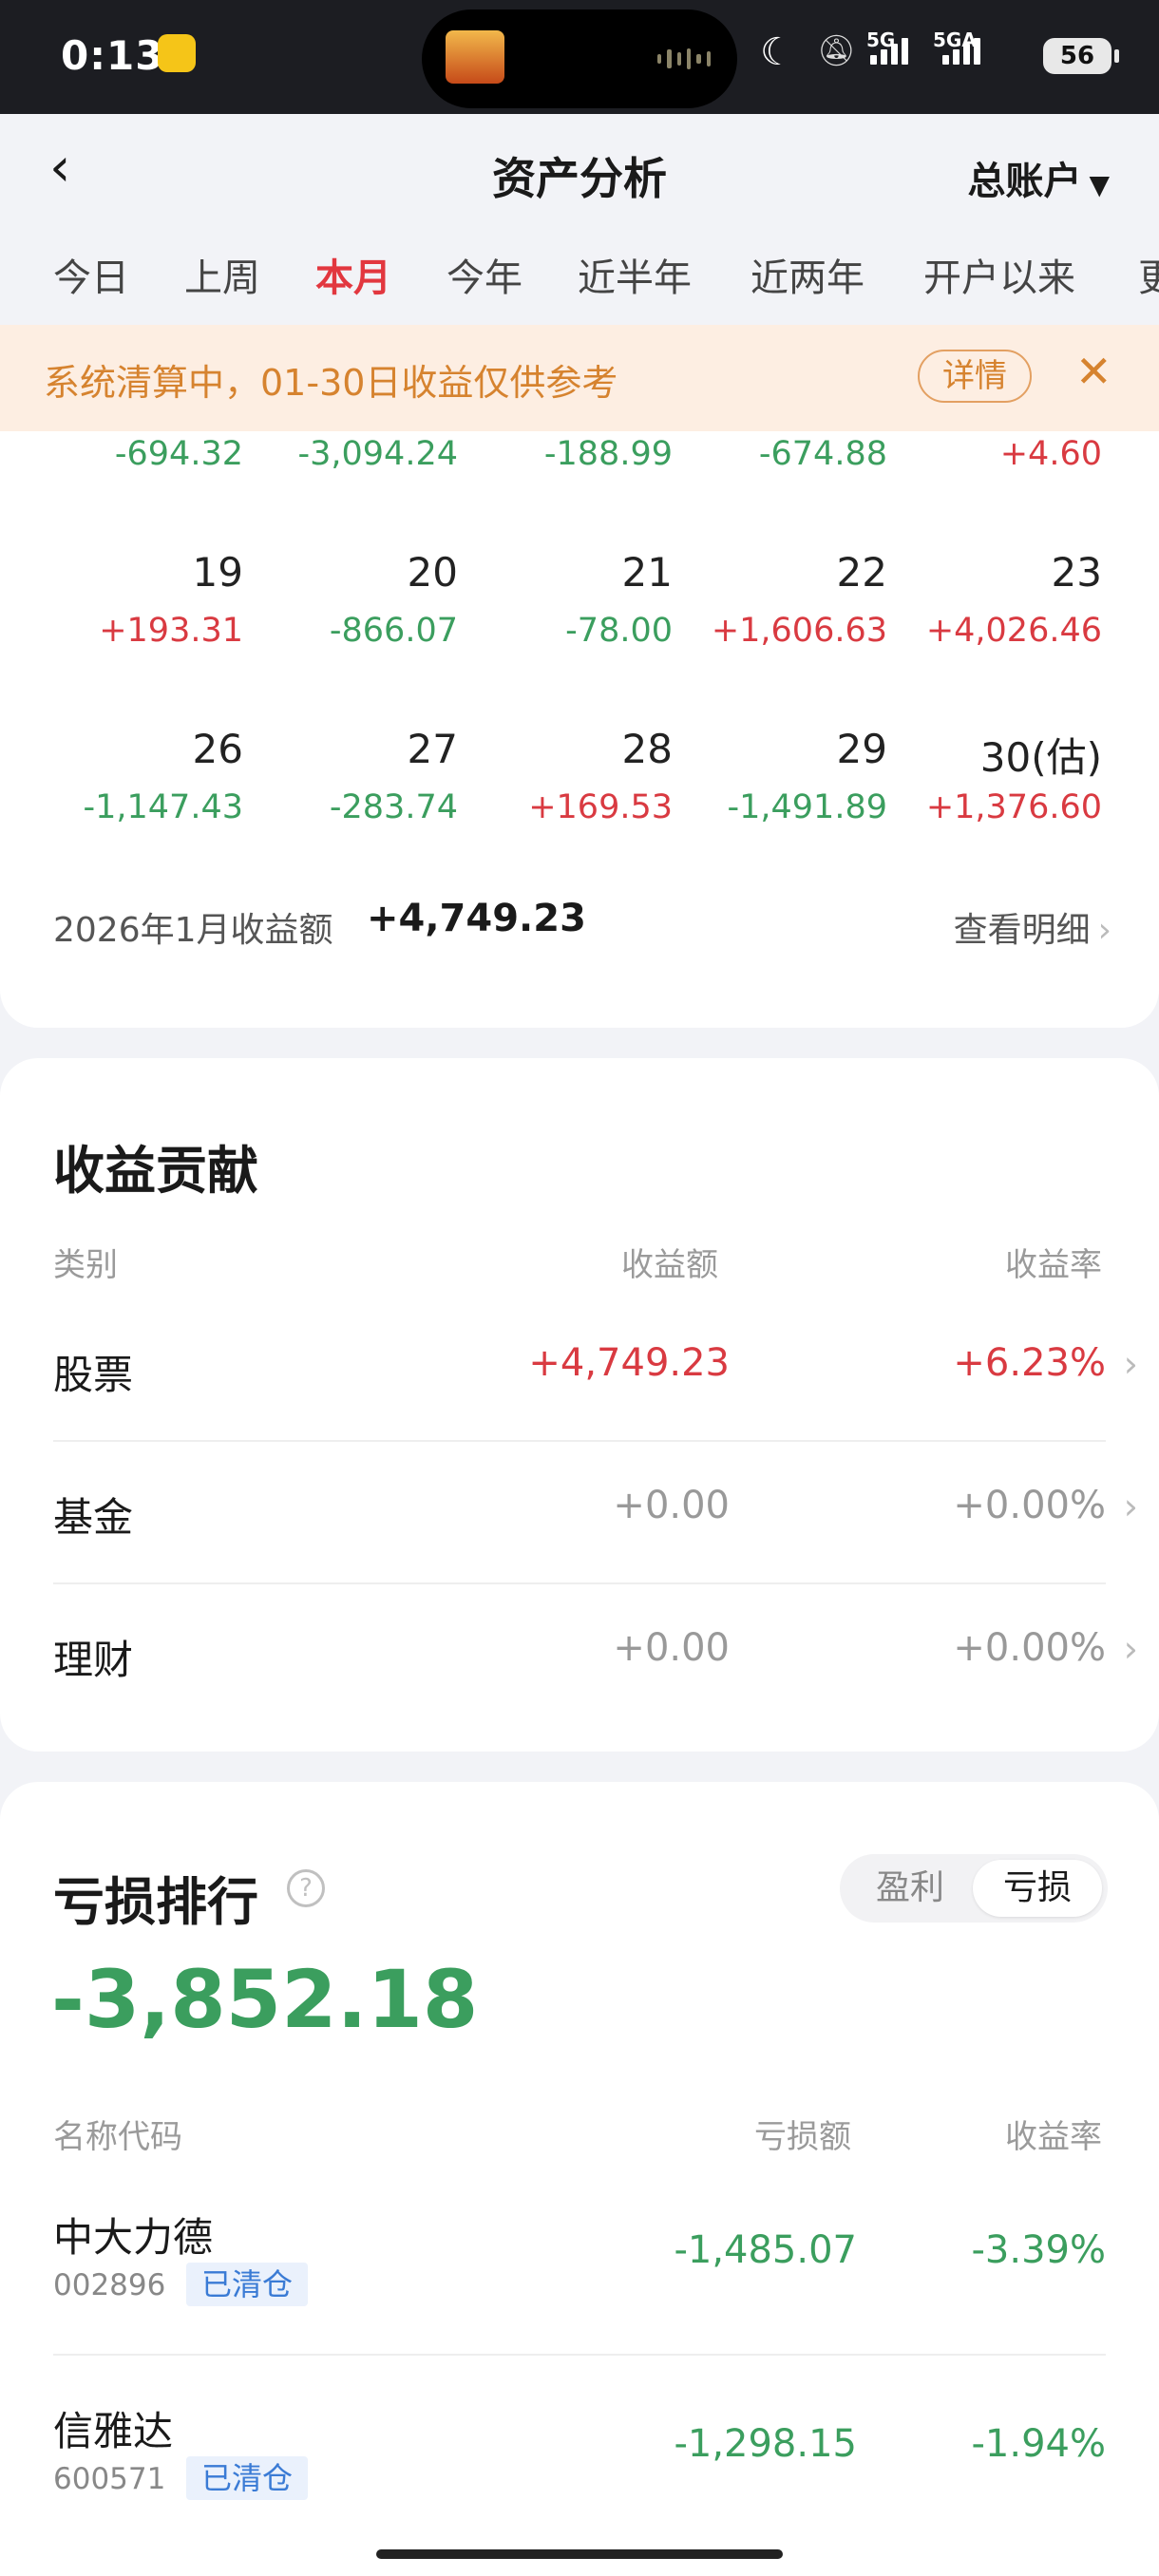  I want to click on calendar-day: 29, so click(792, 749).